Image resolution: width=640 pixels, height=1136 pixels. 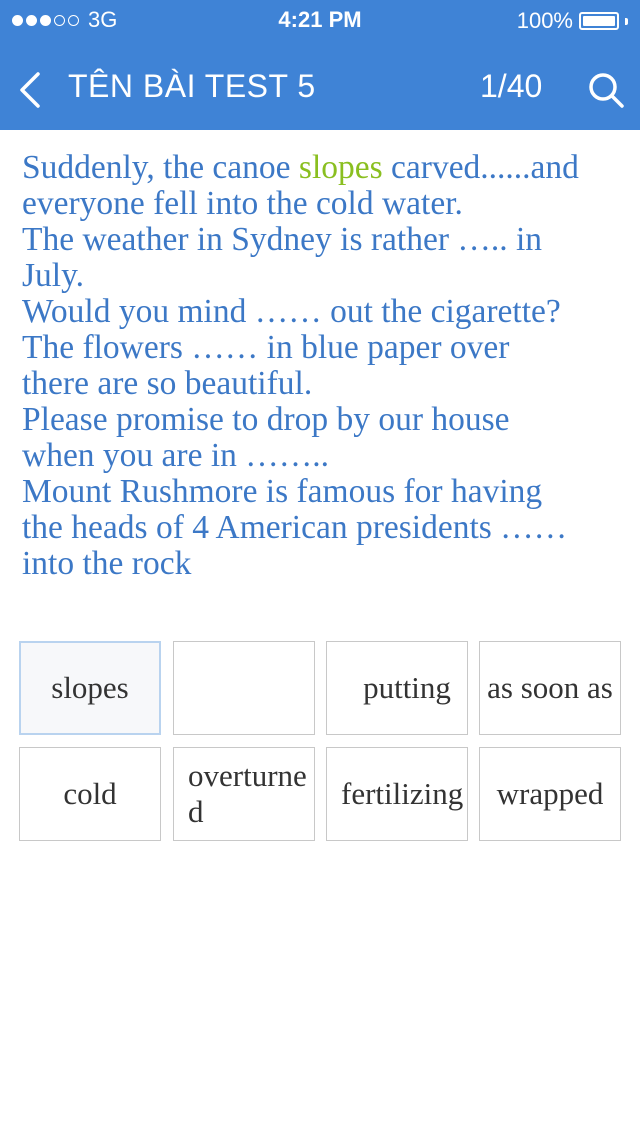 I want to click on question-line: Mount Rushmore is famous for having, so click(x=282, y=491).